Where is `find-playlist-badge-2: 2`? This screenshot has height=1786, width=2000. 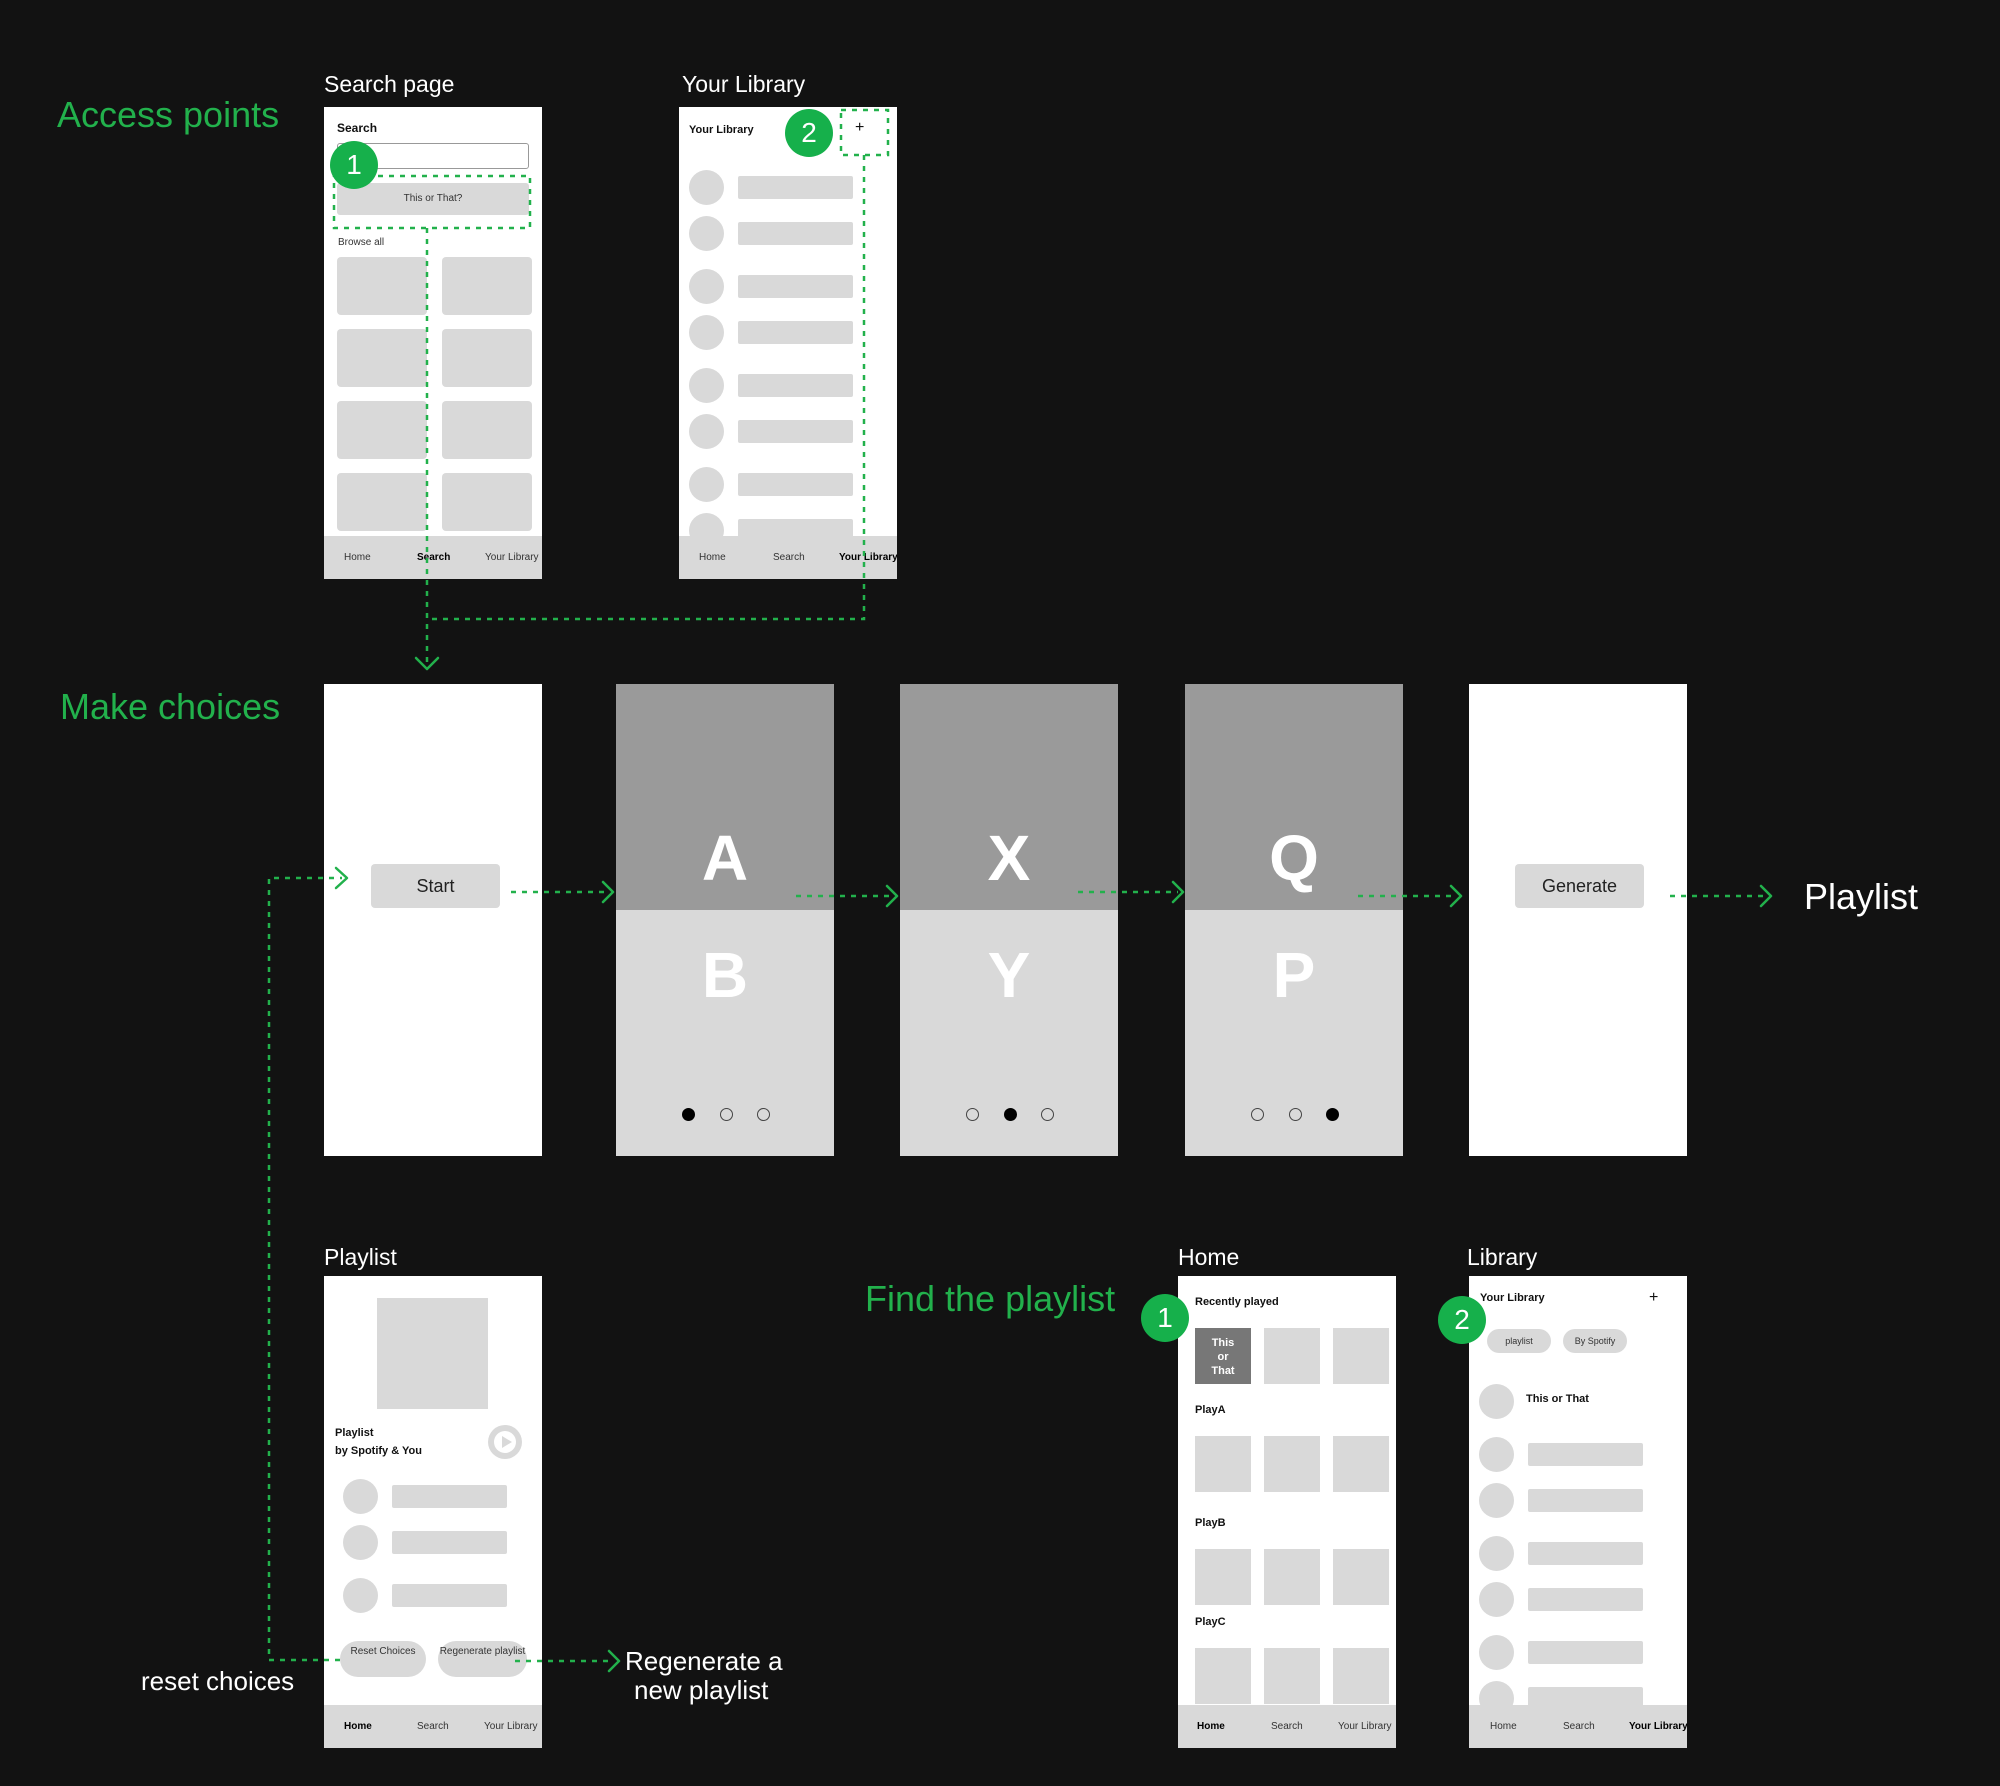 find-playlist-badge-2: 2 is located at coordinates (1462, 1320).